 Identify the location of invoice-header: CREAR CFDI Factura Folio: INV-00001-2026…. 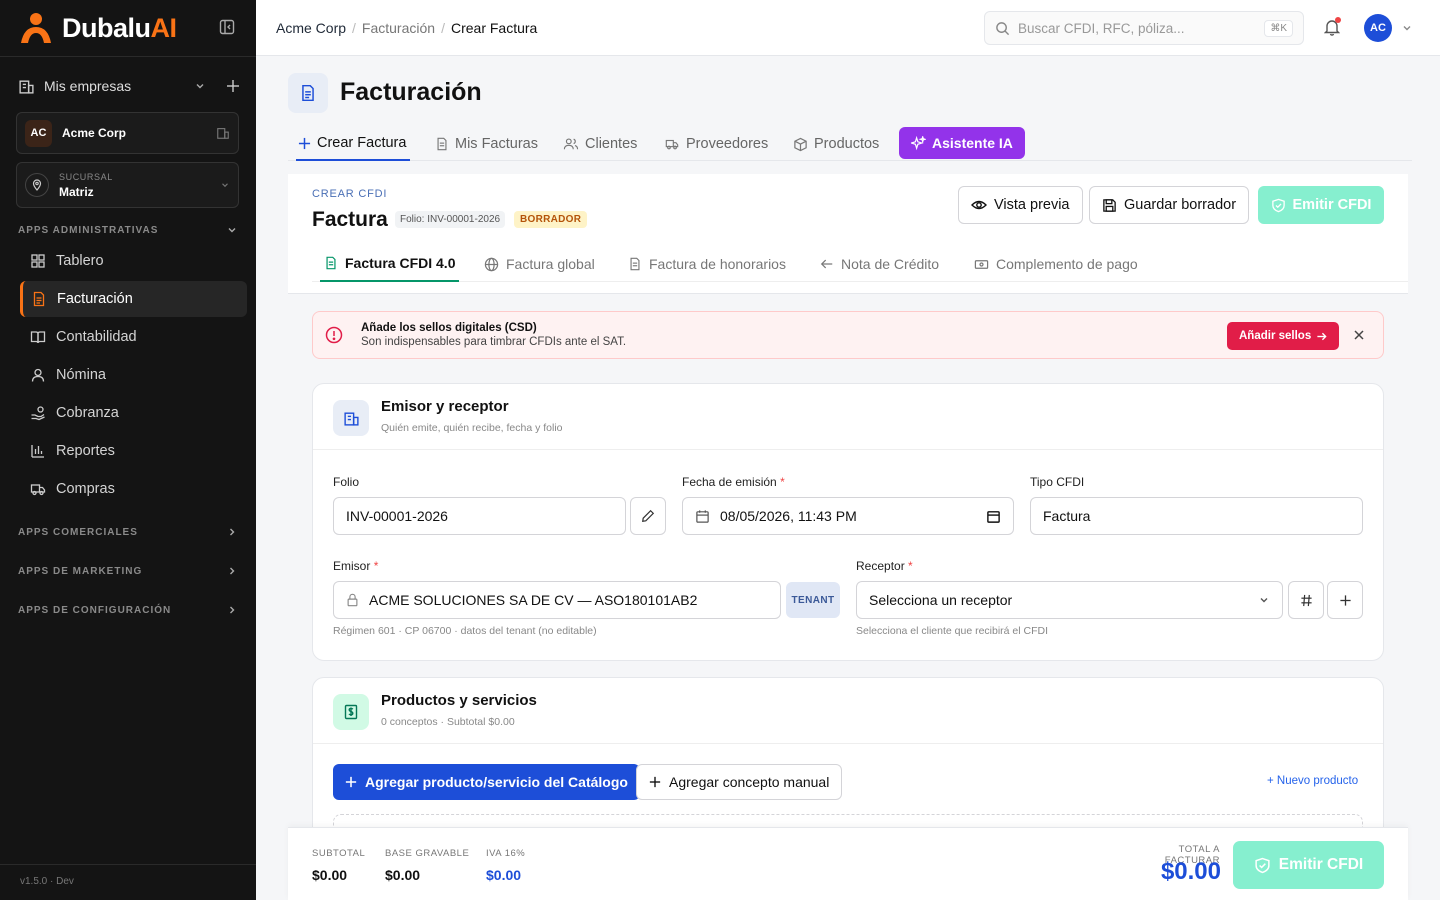
(848, 234).